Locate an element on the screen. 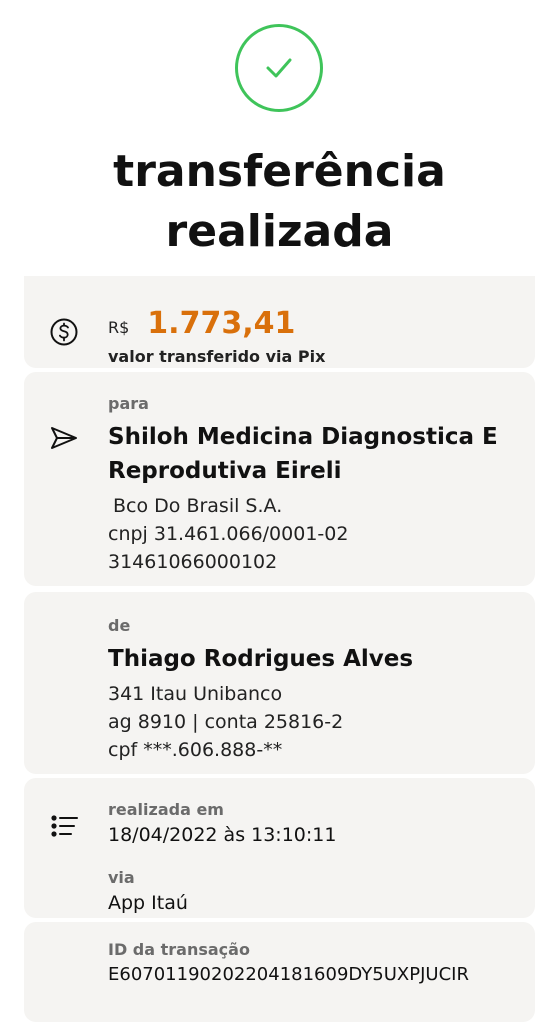  page-title: transferência realizada is located at coordinates (279, 202).